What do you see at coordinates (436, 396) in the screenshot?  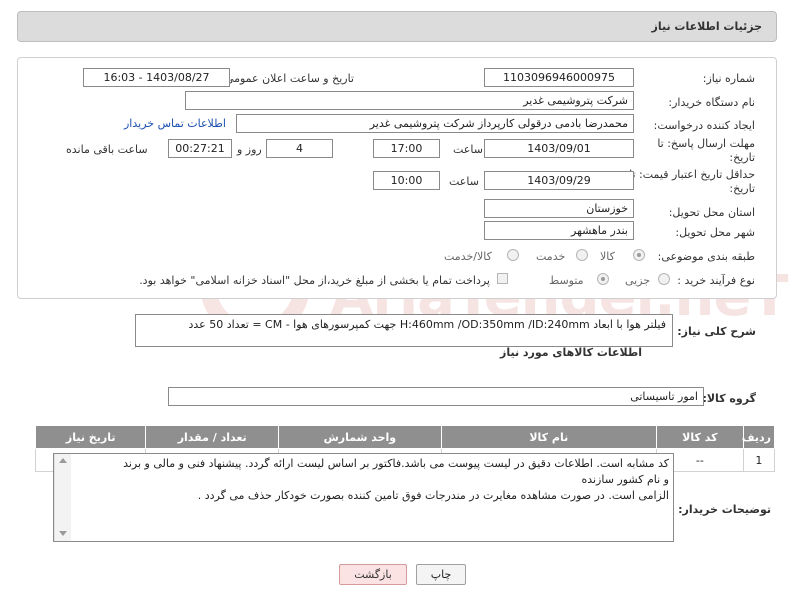 I see `goods-group-field: امور تاسیساتی` at bounding box center [436, 396].